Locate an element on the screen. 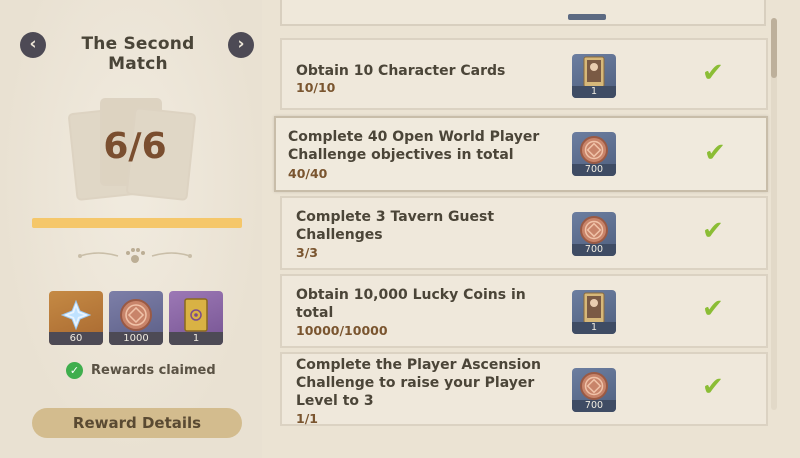 This screenshot has width=800, height=458. match-progress-count: 6/6 is located at coordinates (135, 146).